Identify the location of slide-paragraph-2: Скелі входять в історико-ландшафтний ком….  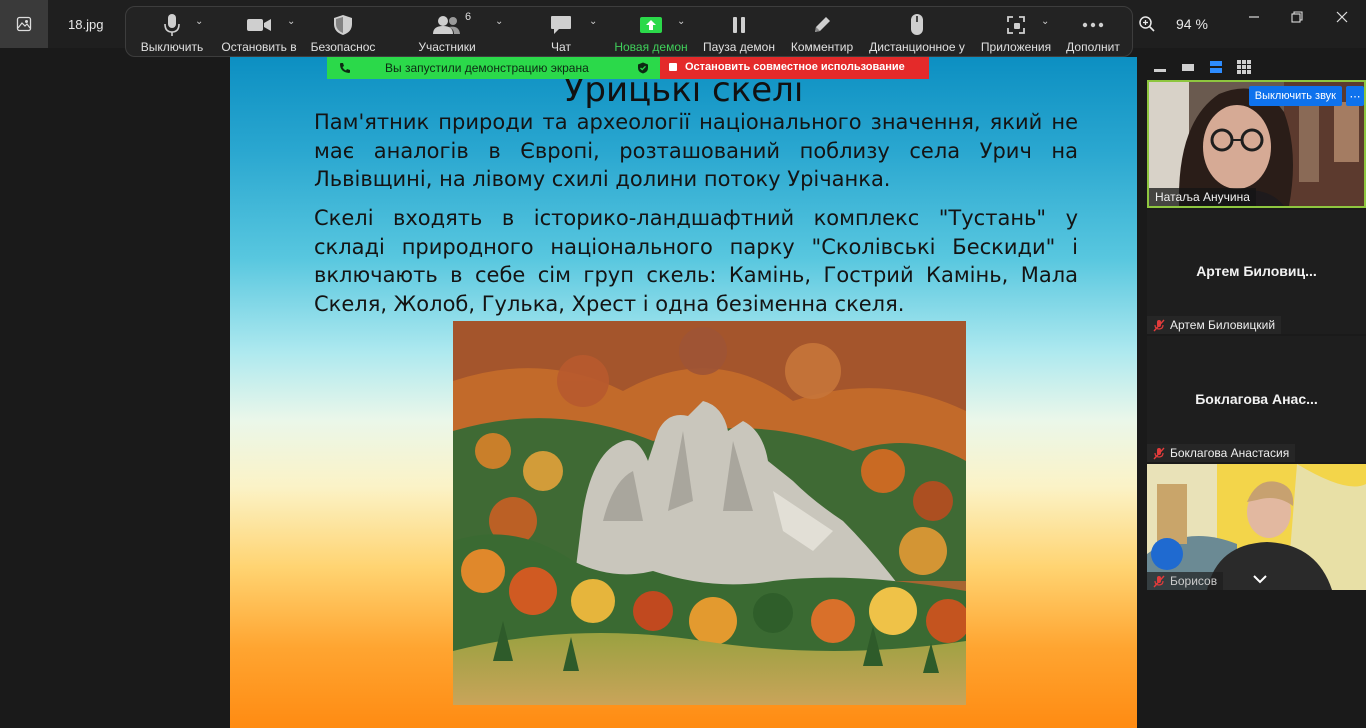
(696, 261).